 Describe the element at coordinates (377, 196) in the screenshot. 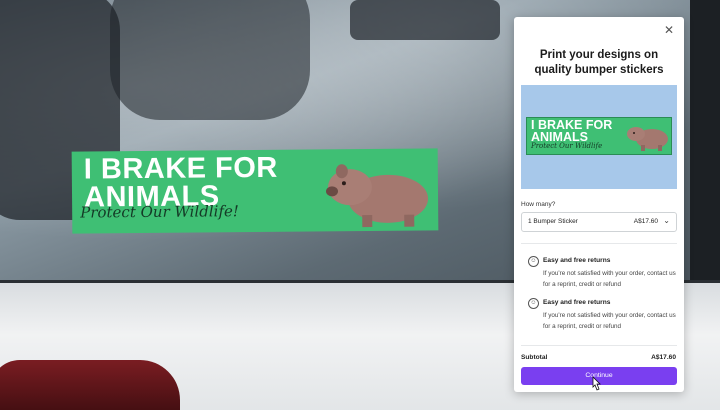

I see `wombat-illustration` at that location.